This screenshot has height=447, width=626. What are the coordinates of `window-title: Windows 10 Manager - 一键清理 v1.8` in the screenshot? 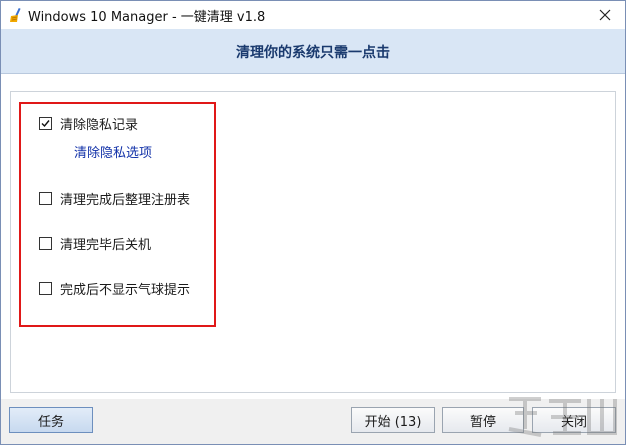 It's located at (147, 17).